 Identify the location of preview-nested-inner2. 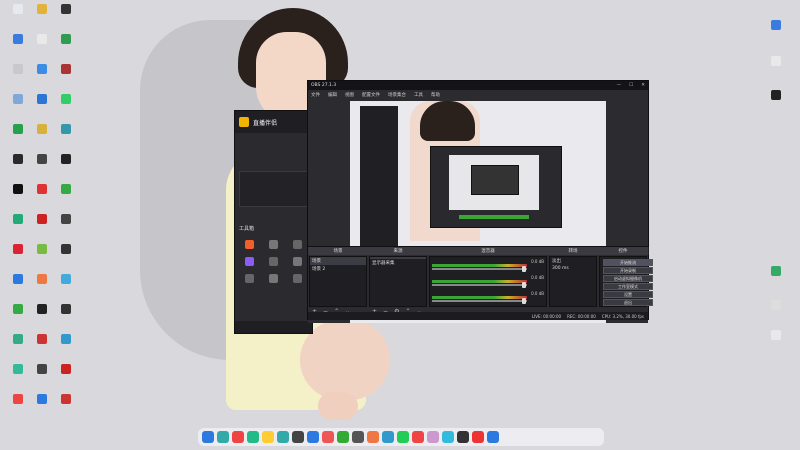
(495, 180).